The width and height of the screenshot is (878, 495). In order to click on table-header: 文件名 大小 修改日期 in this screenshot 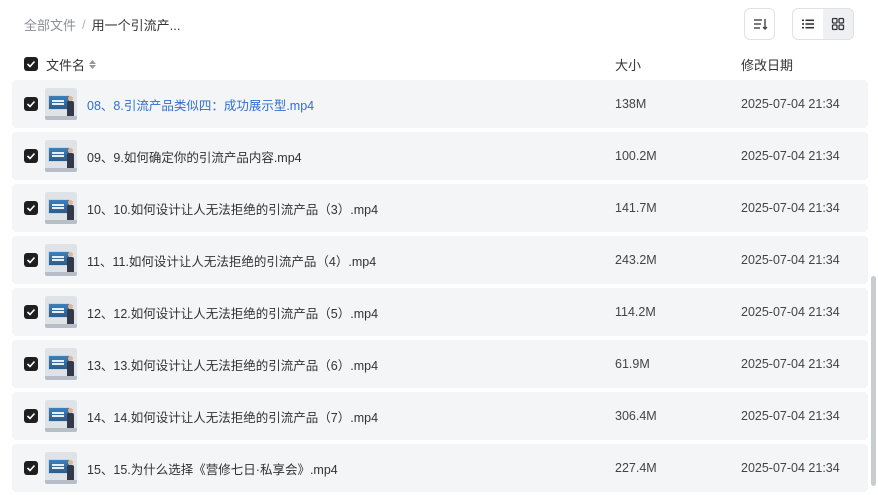, I will do `click(440, 64)`.